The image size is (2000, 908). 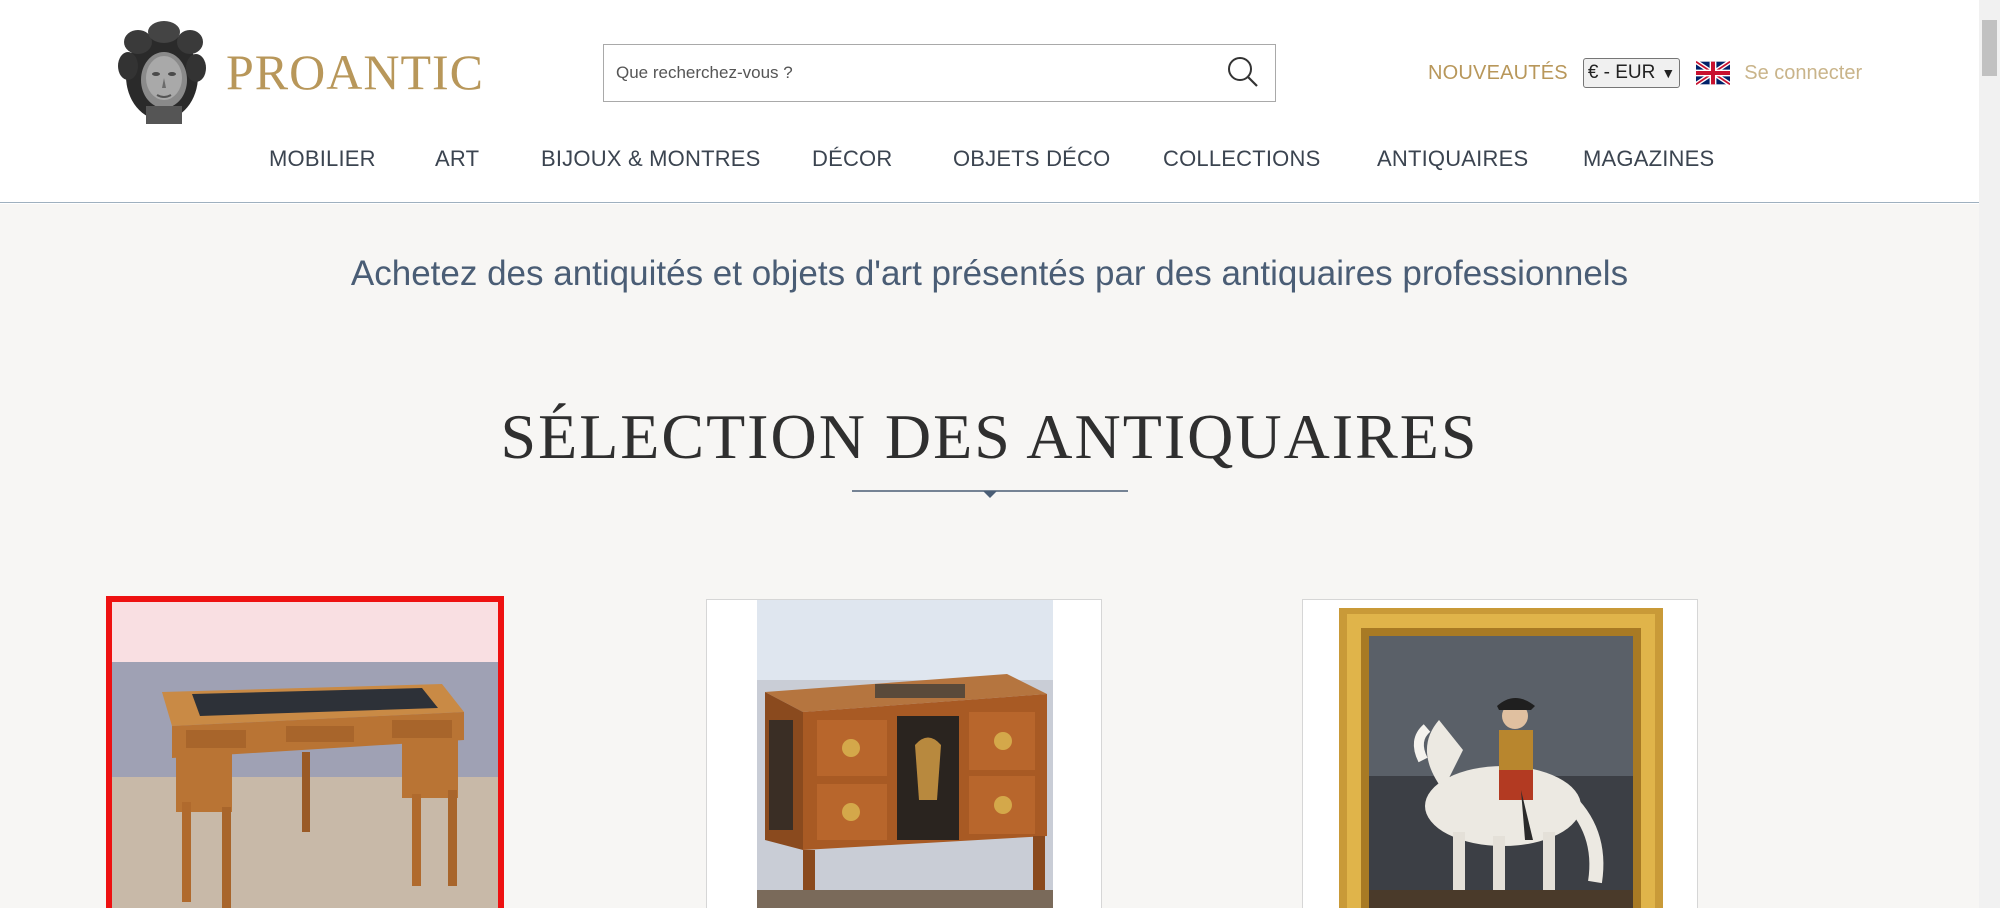 I want to click on chevron-down-icon: ▼, so click(x=1668, y=73).